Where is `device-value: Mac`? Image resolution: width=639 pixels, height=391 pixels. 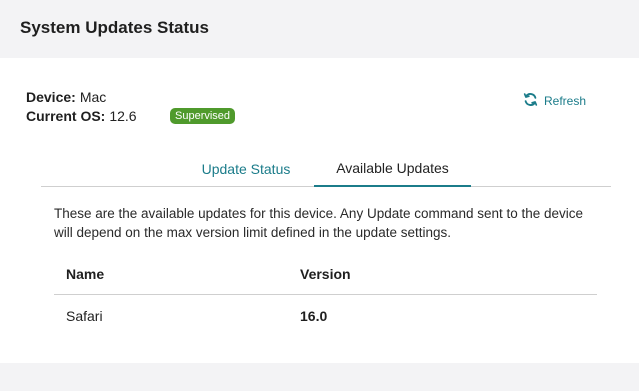
device-value: Mac is located at coordinates (93, 97).